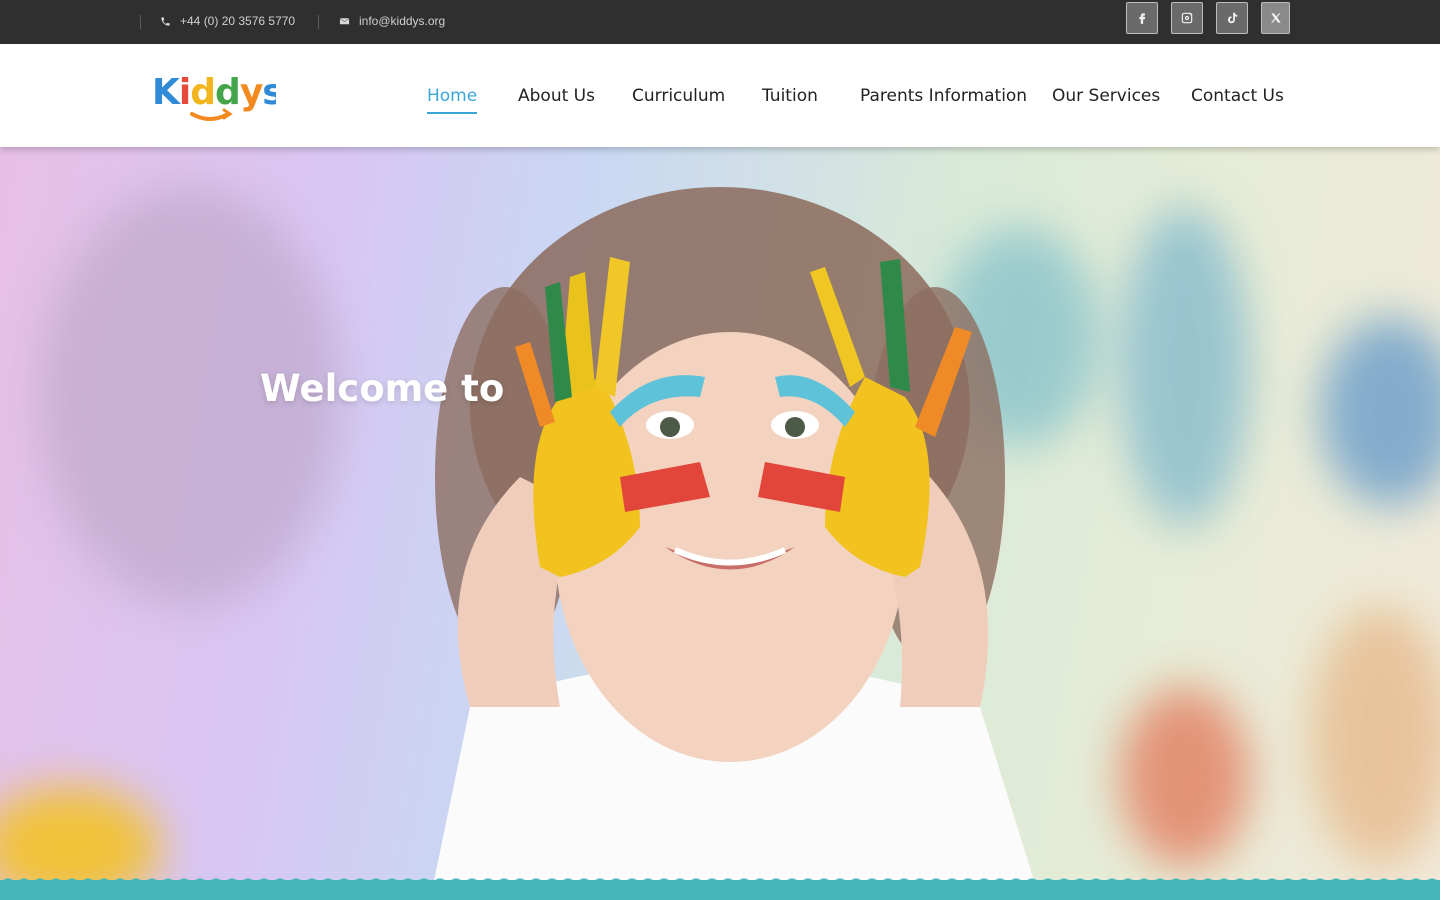 The image size is (1440, 900). What do you see at coordinates (166, 92) in the screenshot?
I see `logo-letter: K` at bounding box center [166, 92].